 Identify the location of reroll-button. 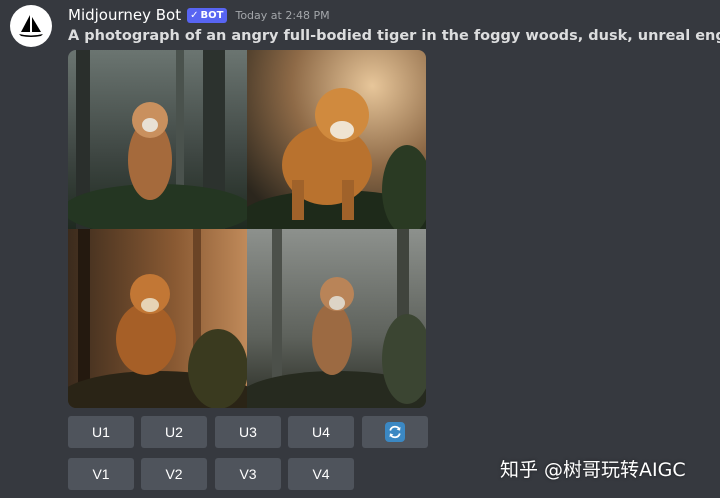
(395, 432).